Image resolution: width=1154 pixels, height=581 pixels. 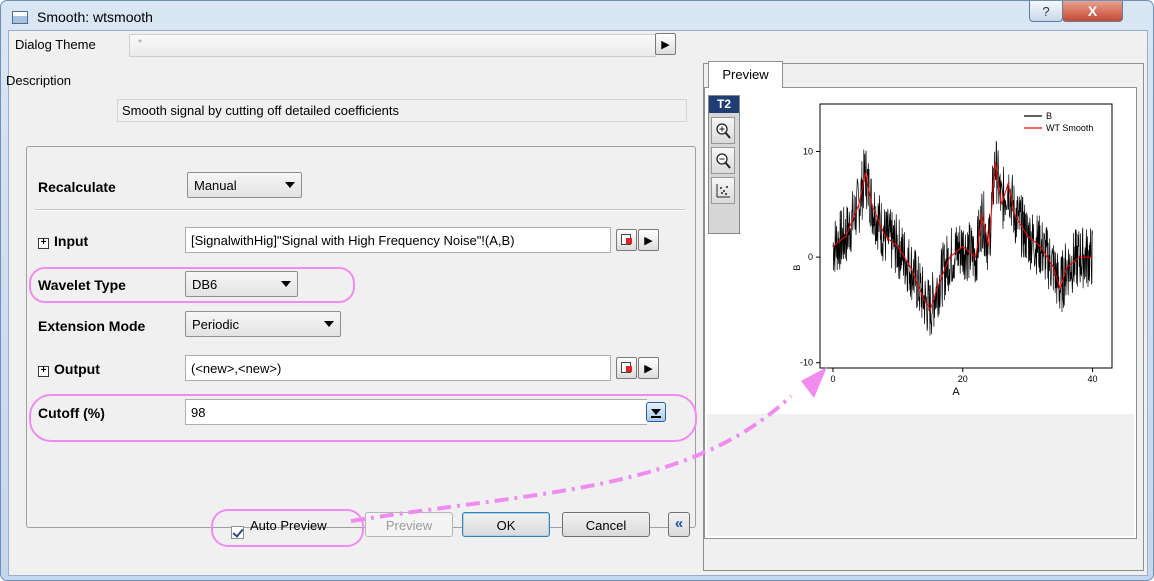 I want to click on dialog-theme-field: *, so click(x=392, y=45).